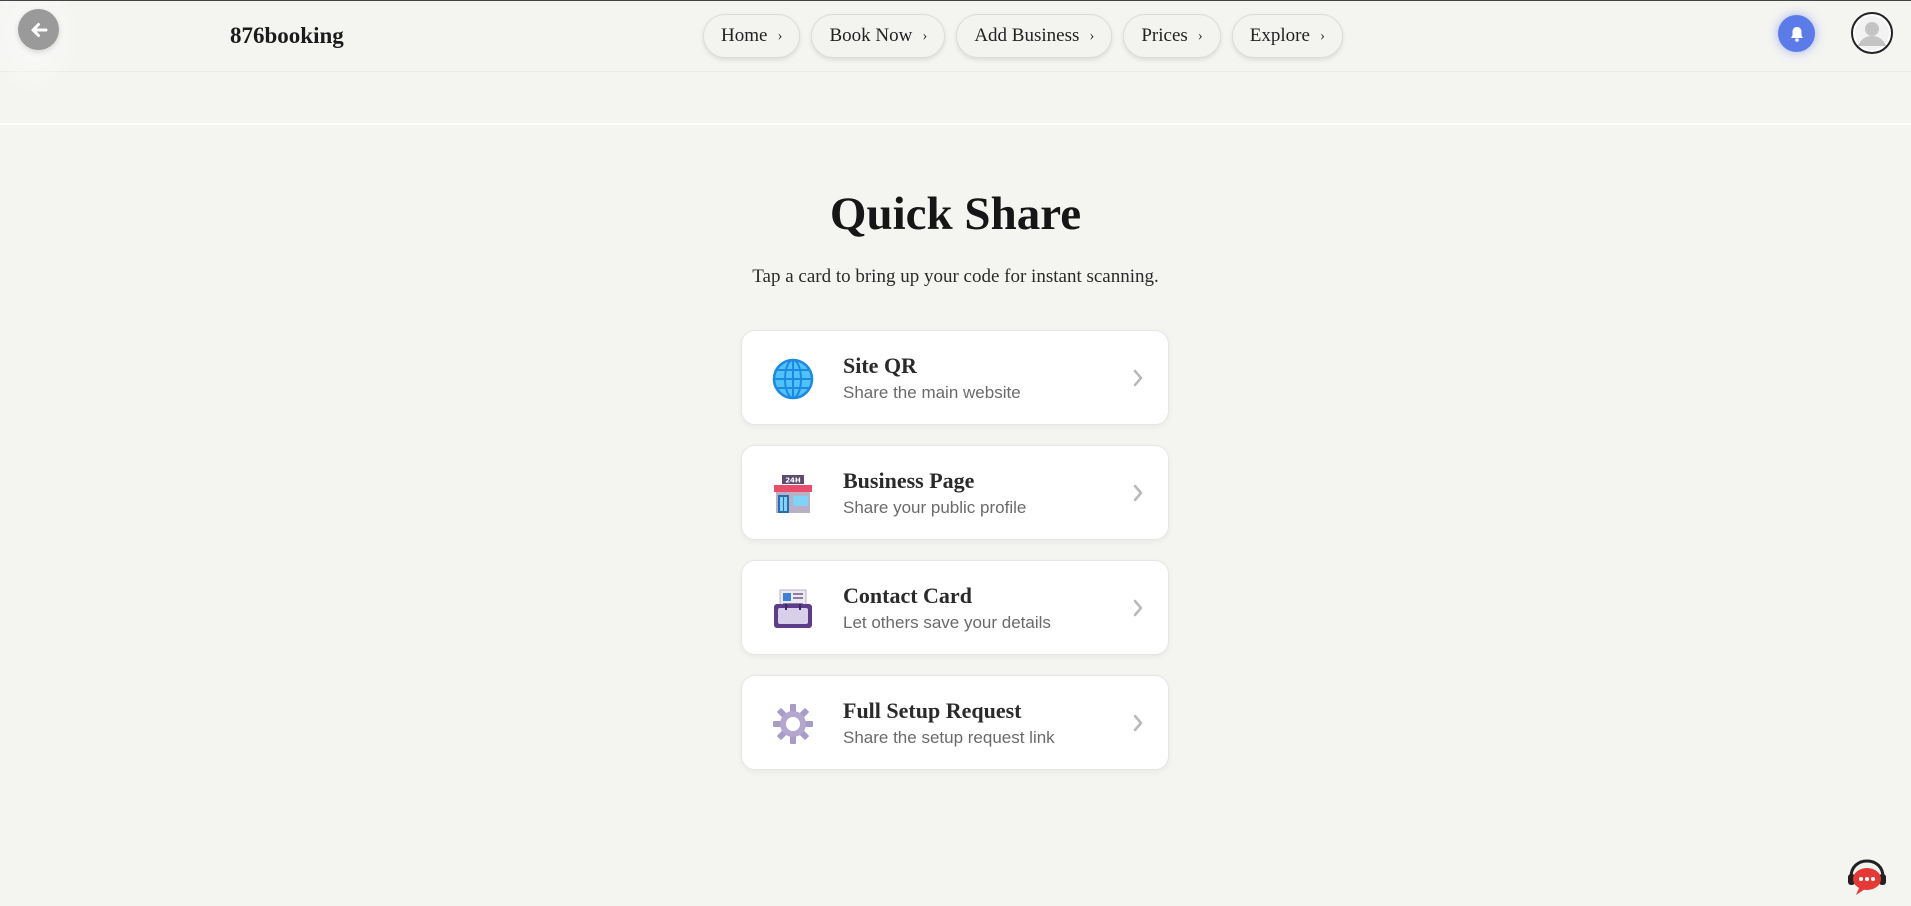  I want to click on user-avatar-icon, so click(1872, 33).